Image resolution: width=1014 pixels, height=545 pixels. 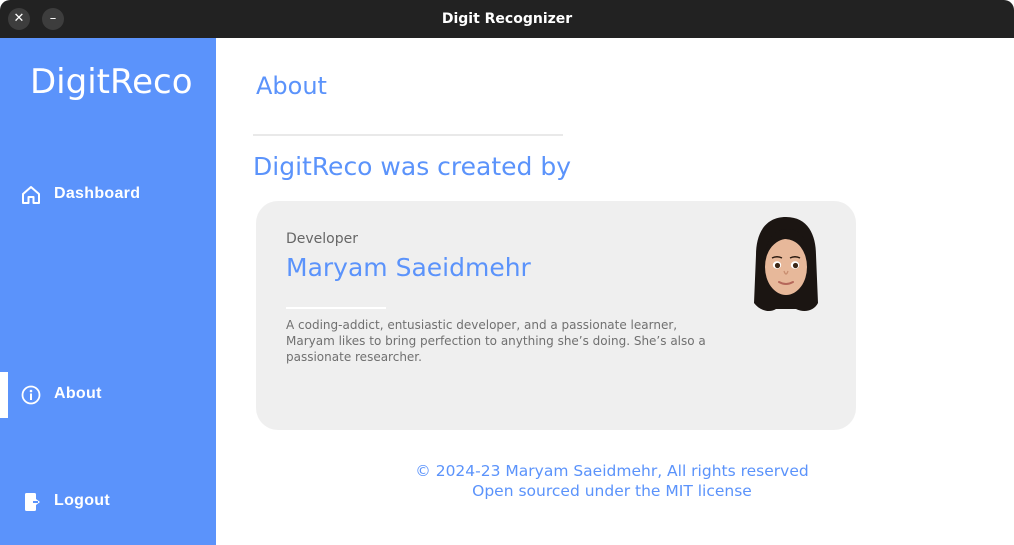 I want to click on sidebar-item-about: About, so click(x=108, y=395).